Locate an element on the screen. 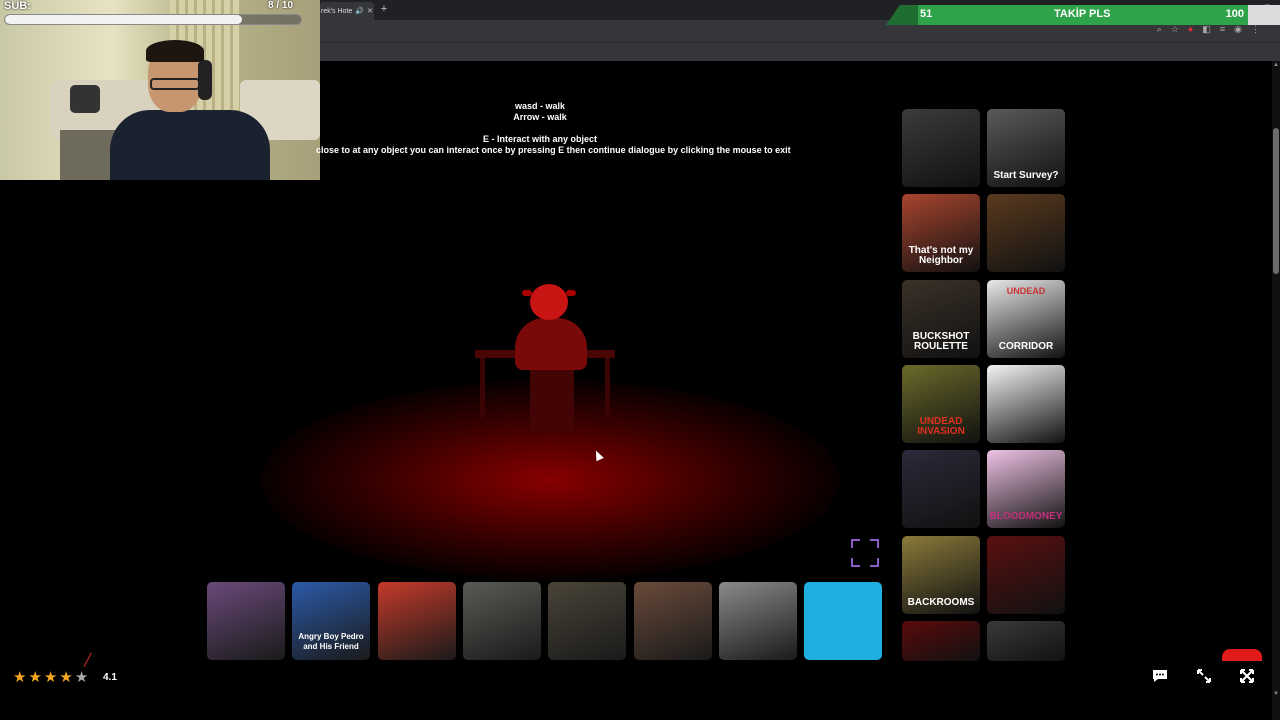 This screenshot has width=1280, height=720. game-thumbnail-creepy-figure is located at coordinates (587, 621).